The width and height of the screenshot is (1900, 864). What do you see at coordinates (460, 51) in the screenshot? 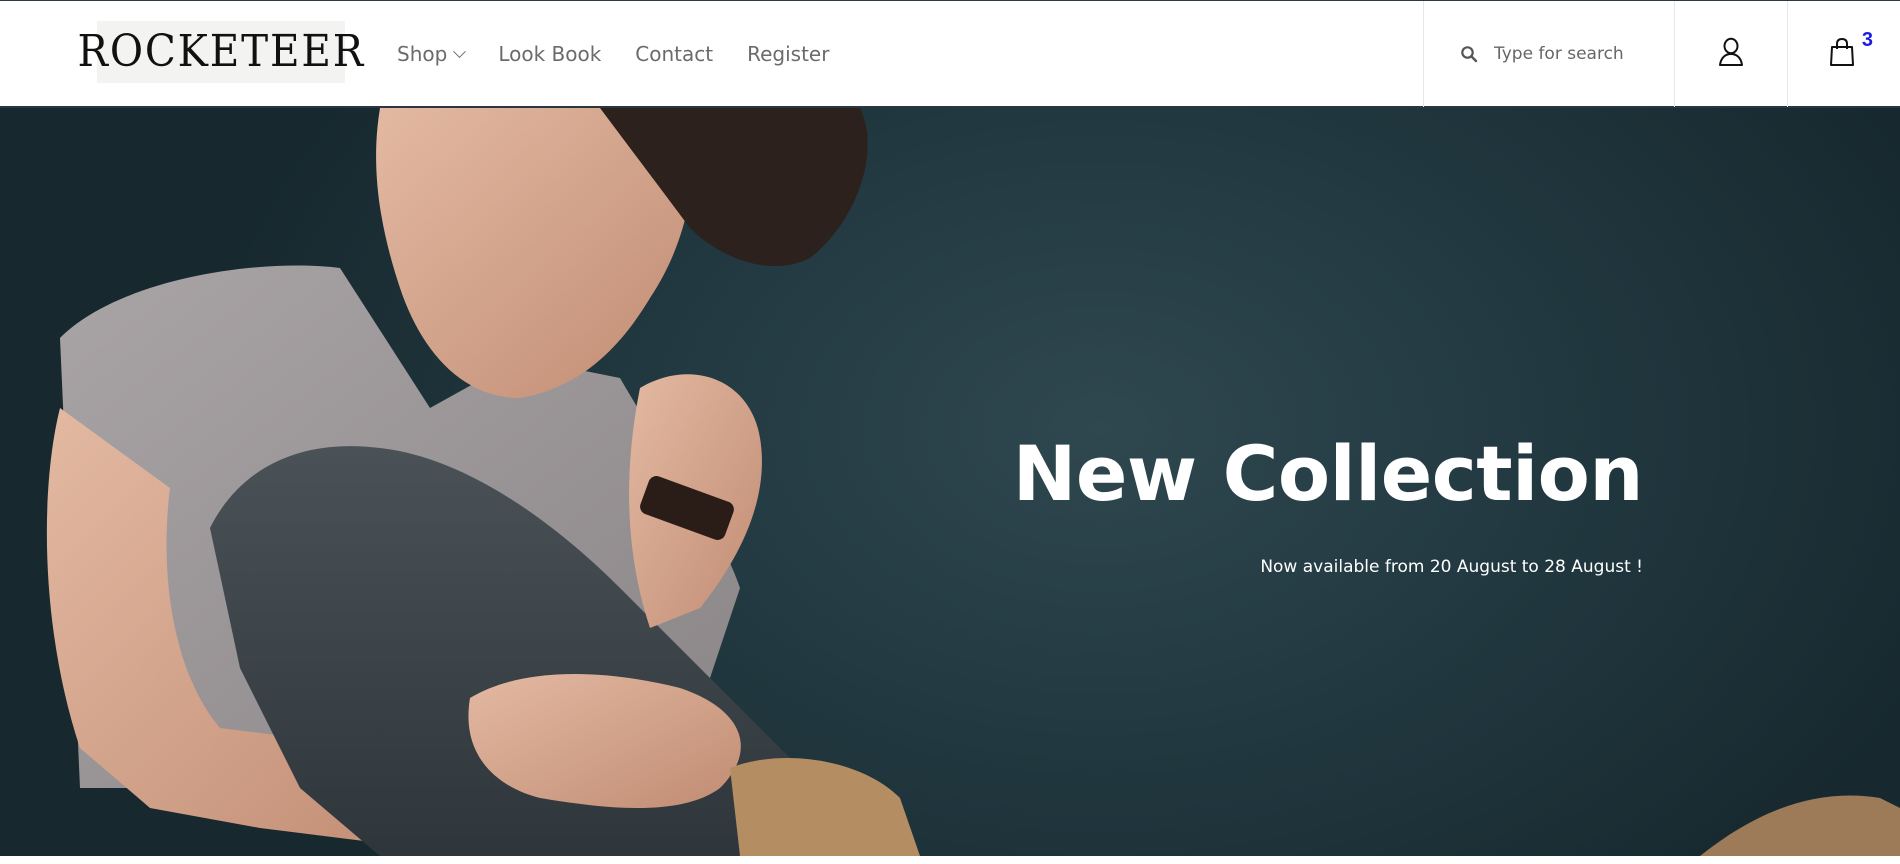
I see `chevron-down-icon` at bounding box center [460, 51].